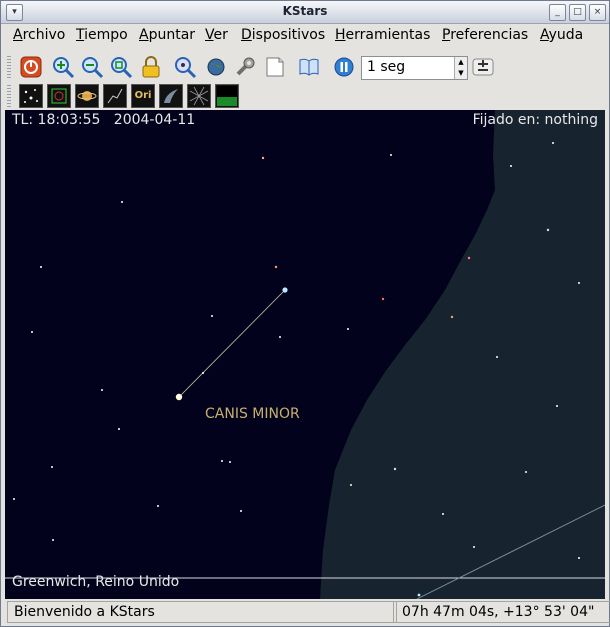 The width and height of the screenshot is (610, 627). What do you see at coordinates (179, 397) in the screenshot?
I see `star-procyon` at bounding box center [179, 397].